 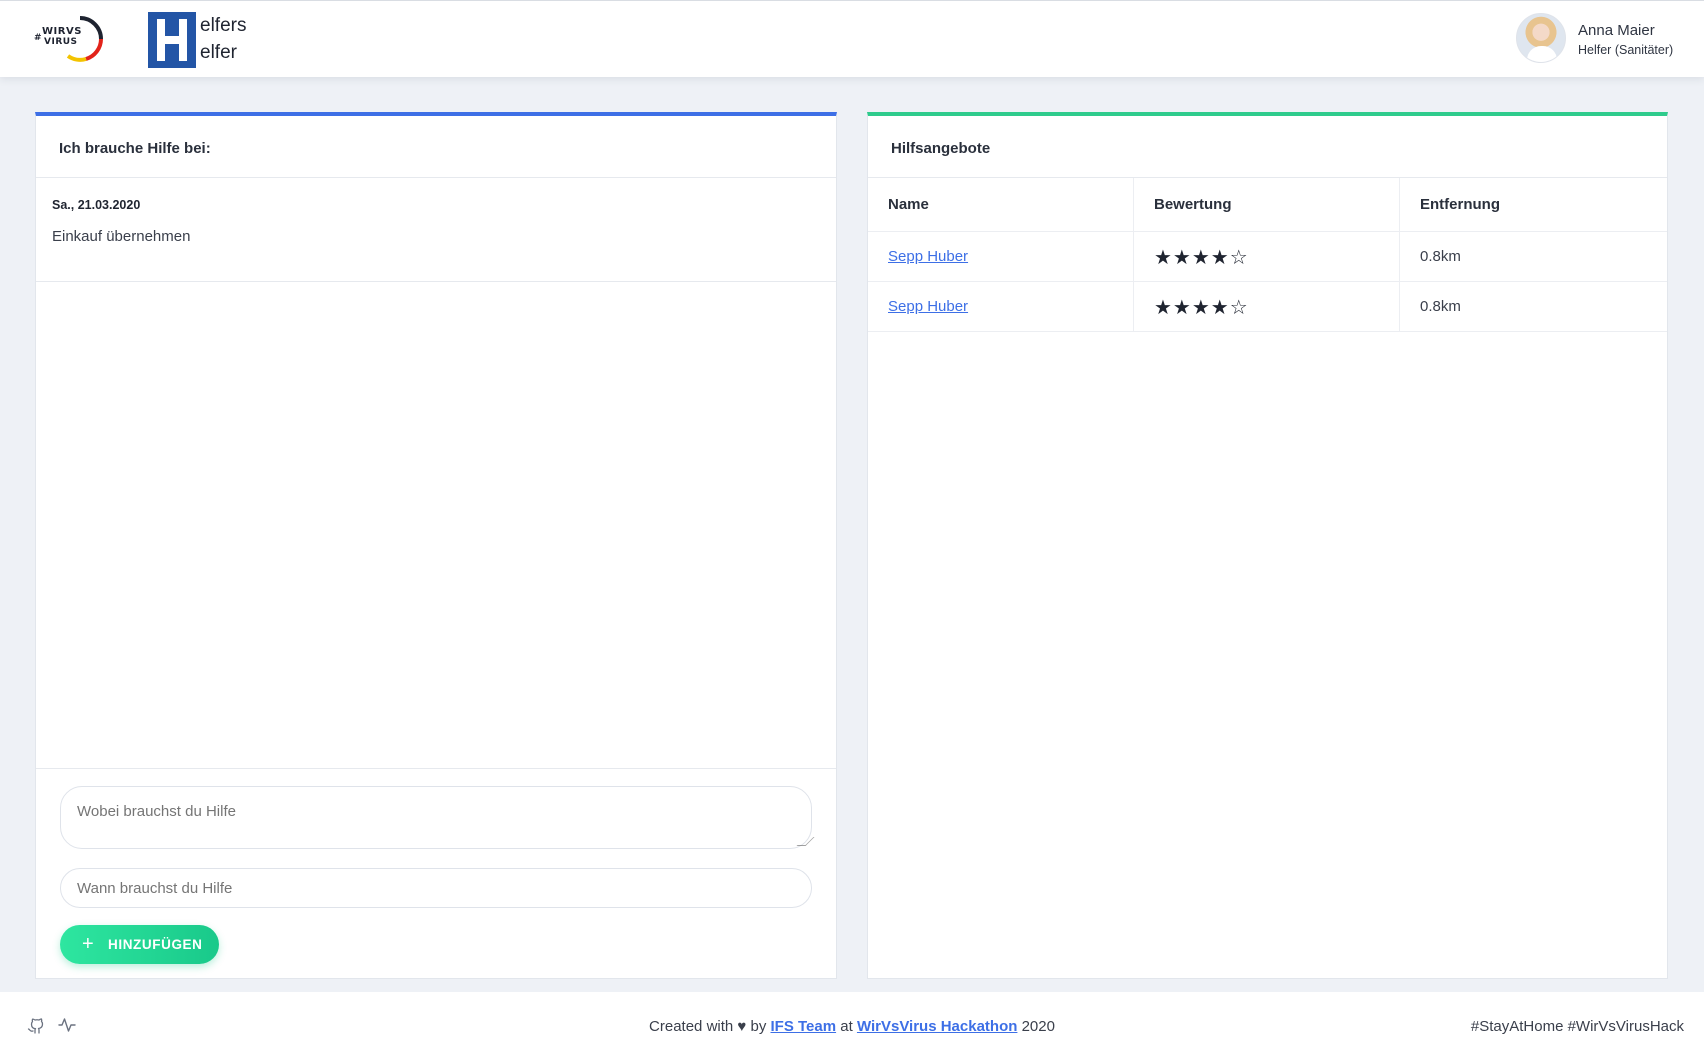 What do you see at coordinates (1534, 204) in the screenshot?
I see `column-header-distance: Entfernung` at bounding box center [1534, 204].